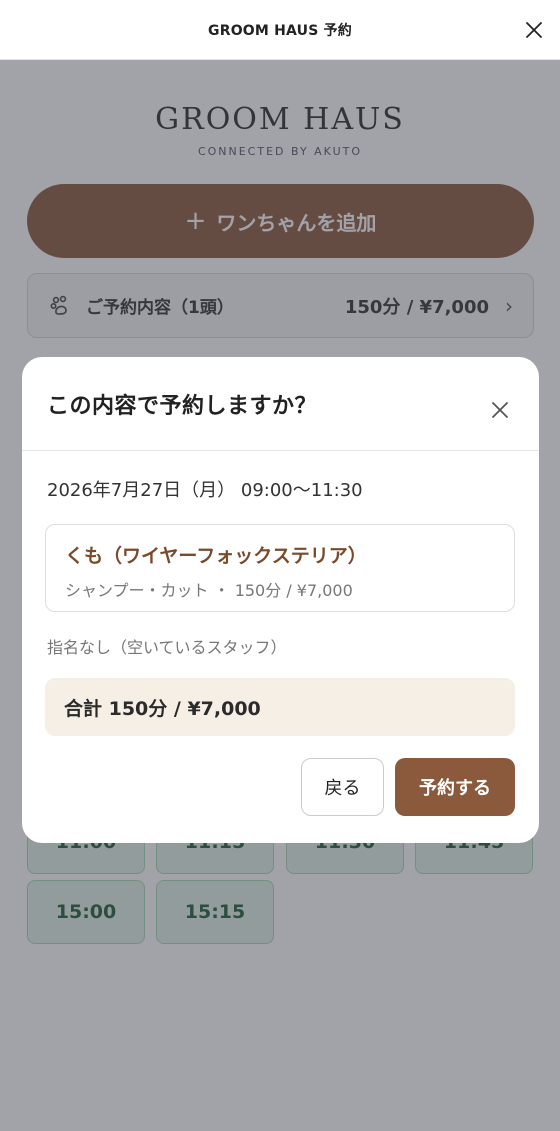 This screenshot has height=1131, width=560. Describe the element at coordinates (209, 590) in the screenshot. I see `pet-service-detail: シャンプー・カット ・ 150分 / ¥7,000` at that location.